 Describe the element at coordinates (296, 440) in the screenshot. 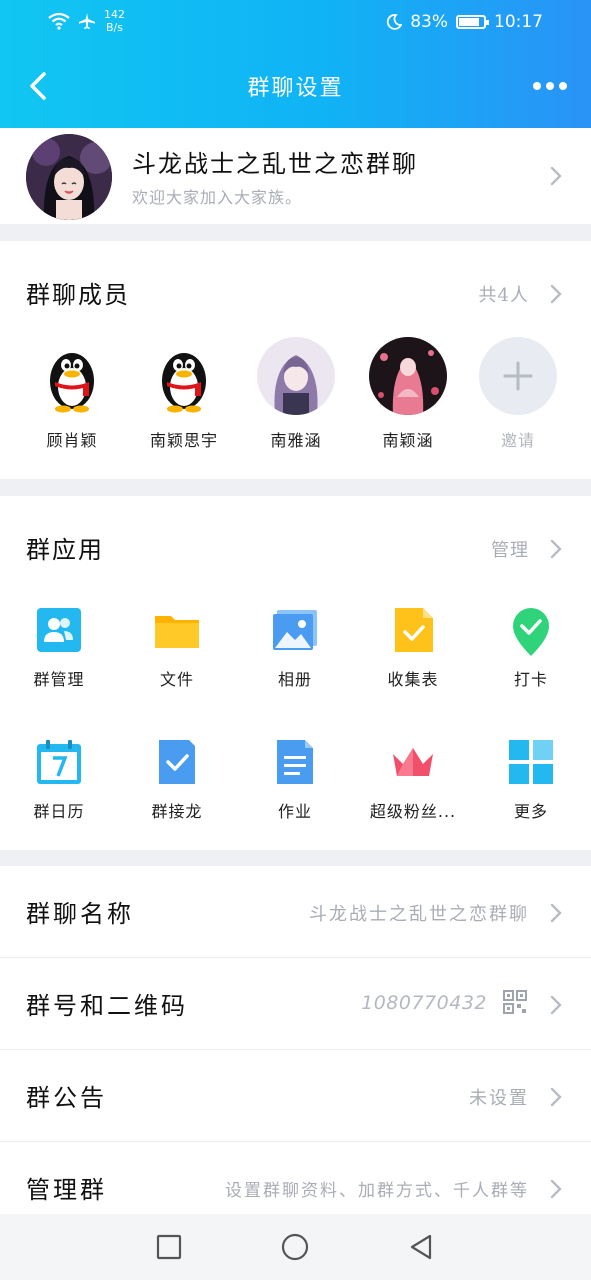

I see `member-name: 南雅涵` at that location.